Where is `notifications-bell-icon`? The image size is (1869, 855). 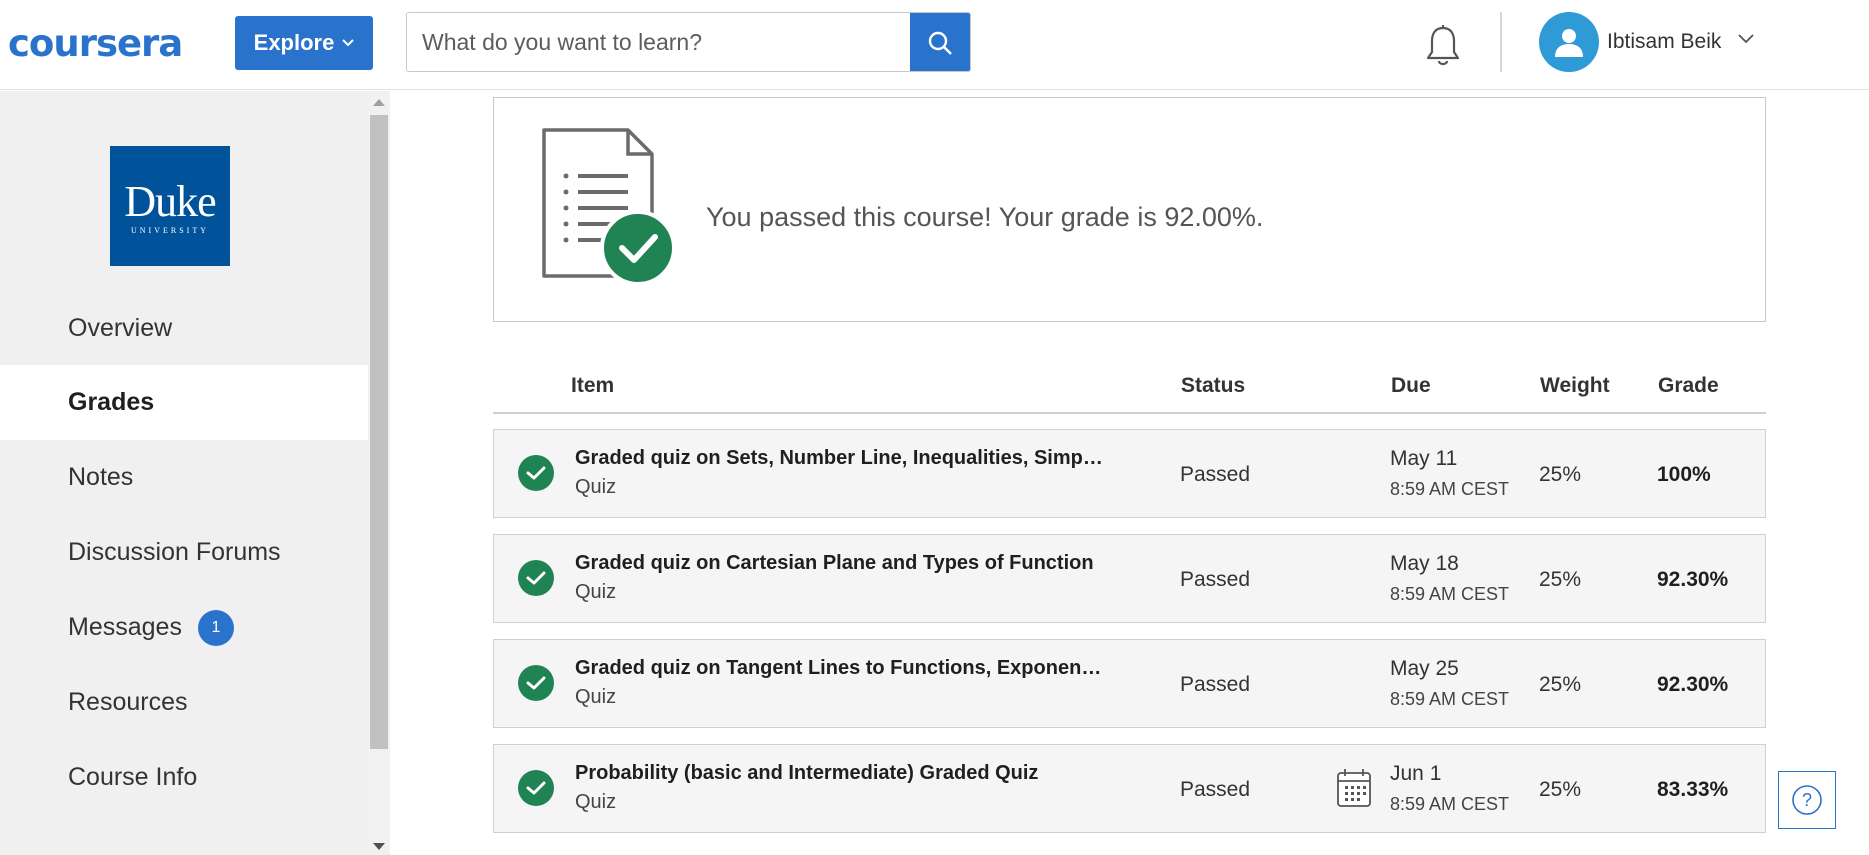
notifications-bell-icon is located at coordinates (1443, 46).